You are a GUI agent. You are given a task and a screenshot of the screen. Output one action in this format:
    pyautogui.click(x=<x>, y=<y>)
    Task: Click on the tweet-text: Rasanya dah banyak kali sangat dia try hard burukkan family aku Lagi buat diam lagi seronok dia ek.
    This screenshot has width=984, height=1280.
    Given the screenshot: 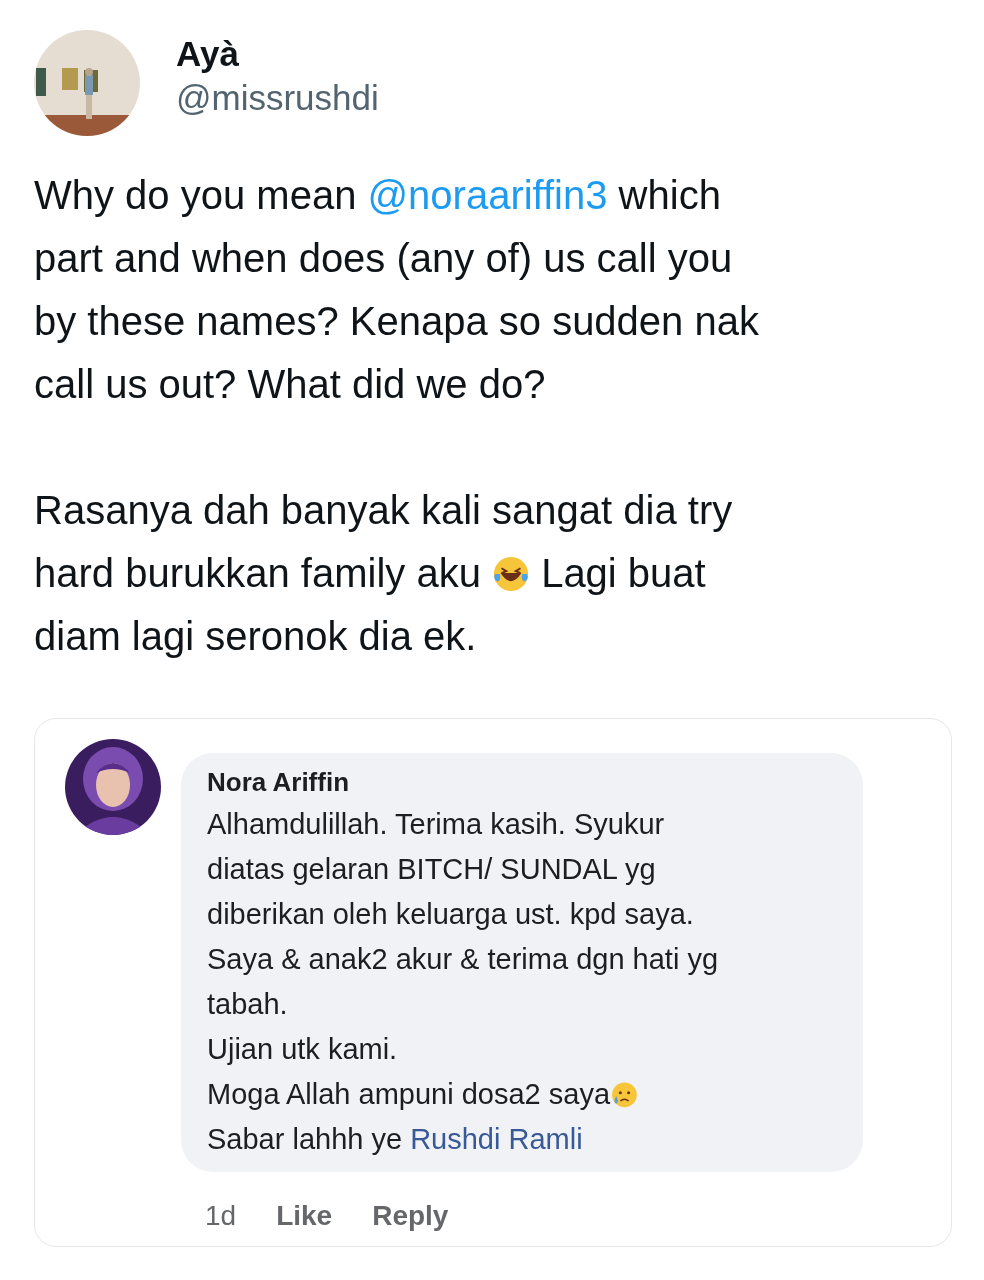 What is the action you would take?
    pyautogui.click(x=384, y=573)
    